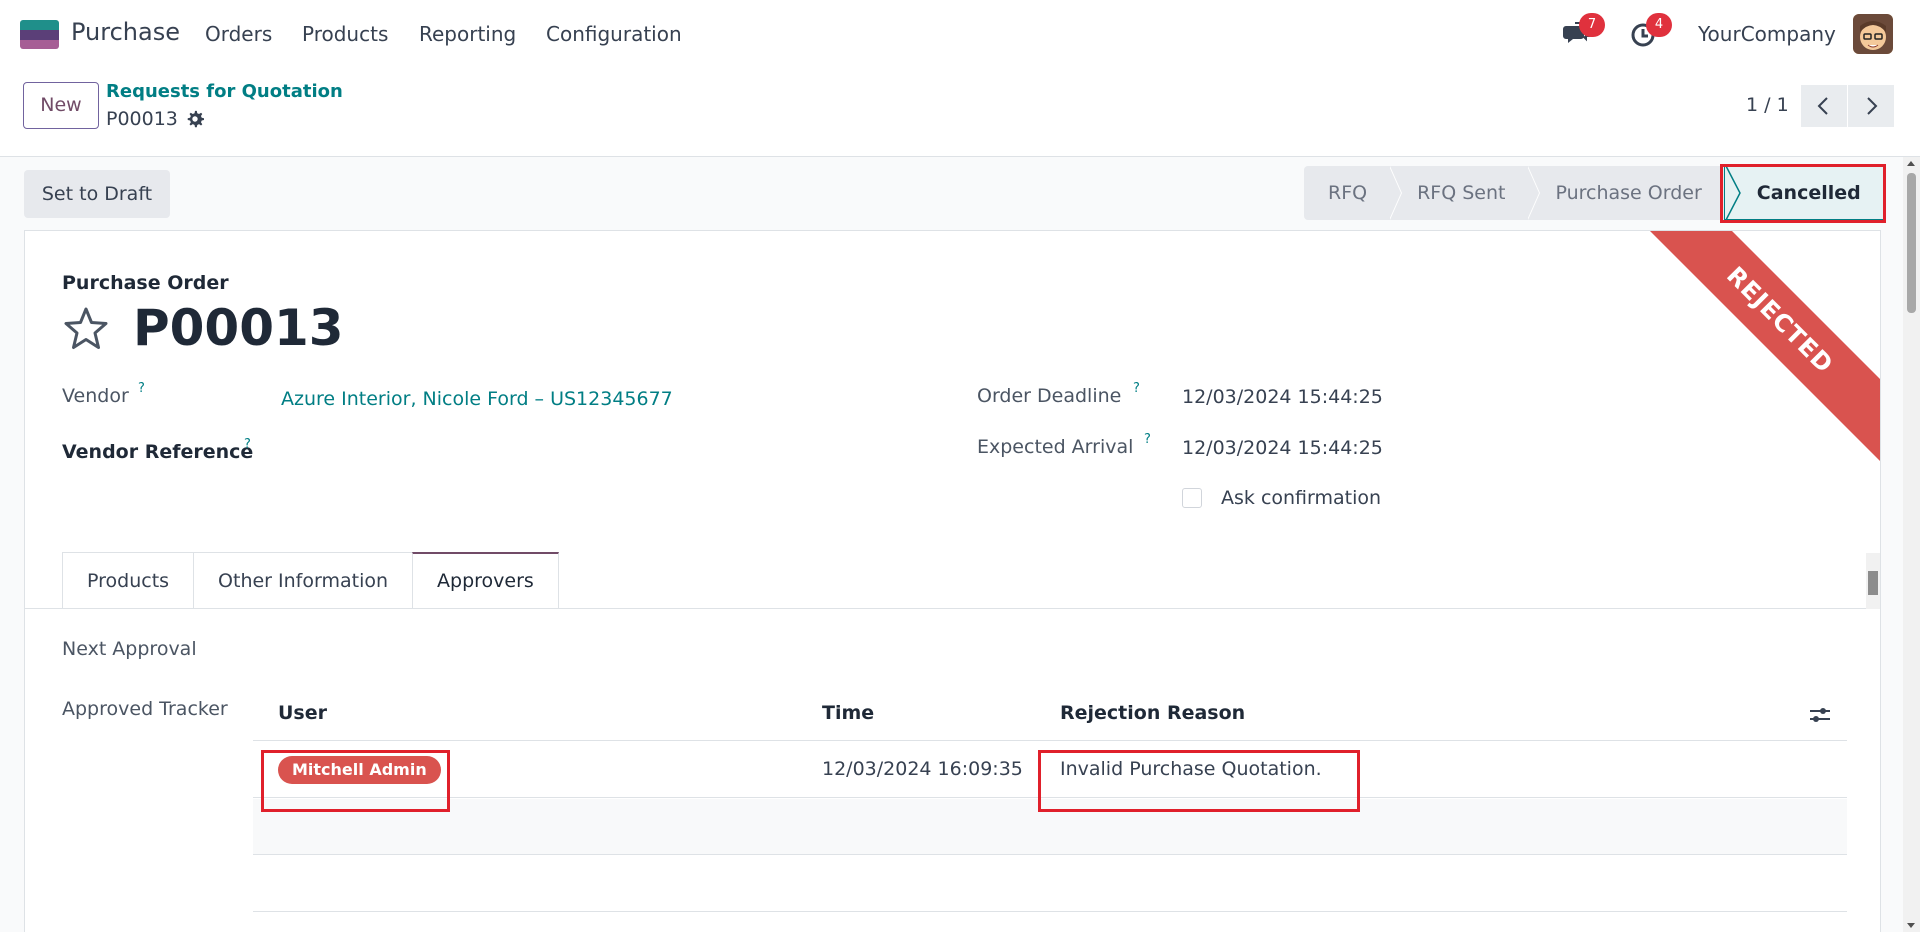 The image size is (1920, 932). Describe the element at coordinates (238, 34) in the screenshot. I see `menu-orders: Orders` at that location.